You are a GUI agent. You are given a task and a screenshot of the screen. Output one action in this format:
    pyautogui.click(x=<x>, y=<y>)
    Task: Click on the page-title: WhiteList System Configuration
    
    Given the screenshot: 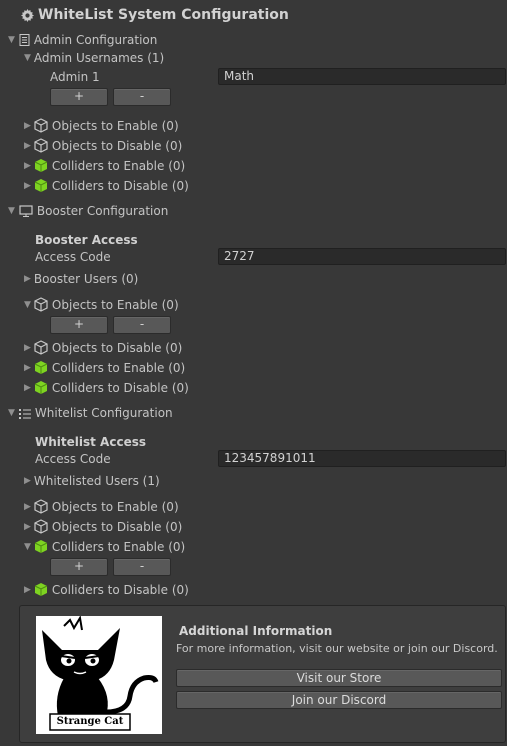 What is the action you would take?
    pyautogui.click(x=163, y=15)
    